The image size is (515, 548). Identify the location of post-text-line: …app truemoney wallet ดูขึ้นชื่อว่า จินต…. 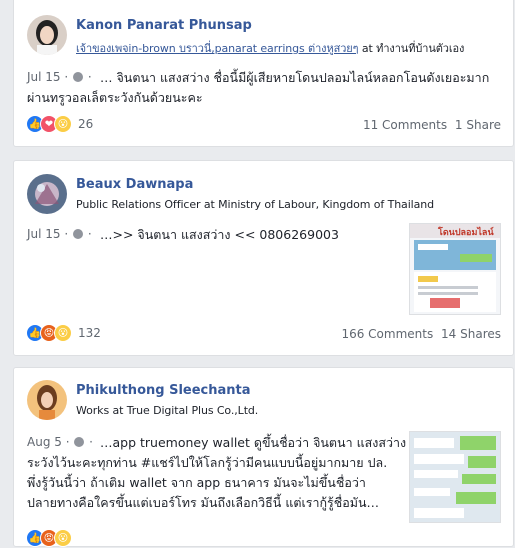
(253, 442).